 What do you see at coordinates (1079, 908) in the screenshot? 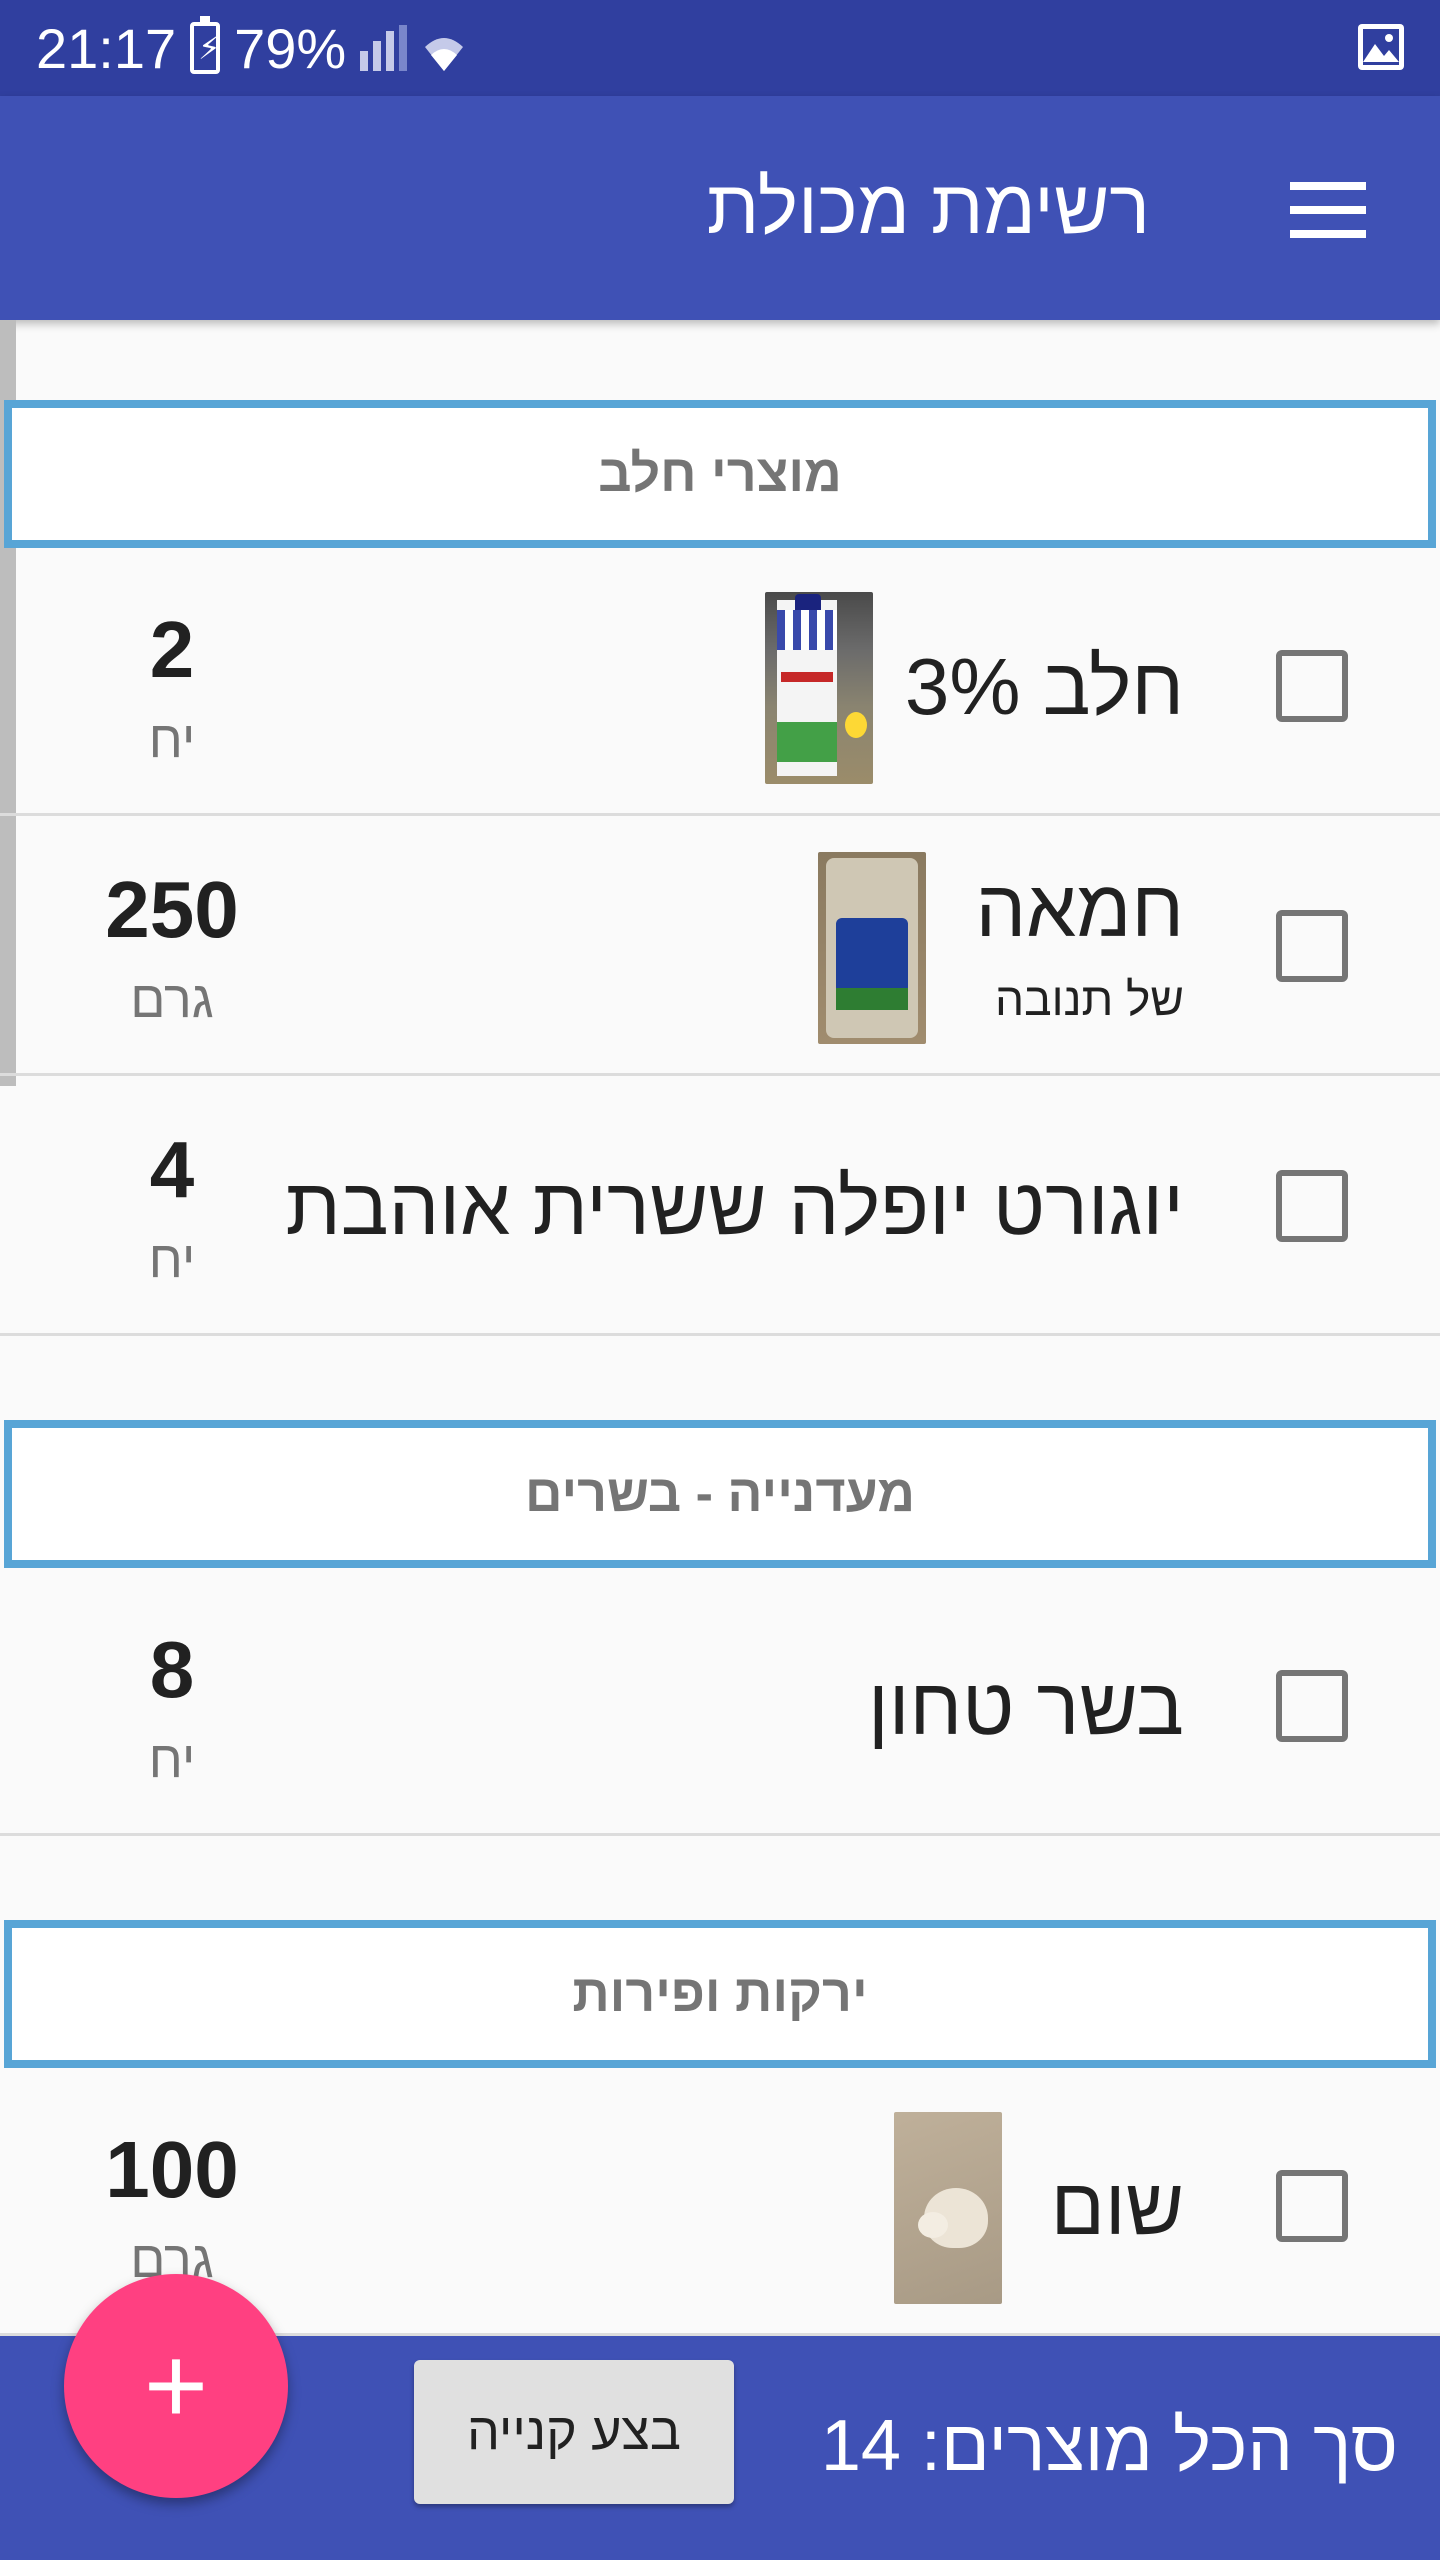
I see `item-name: חמאה` at bounding box center [1079, 908].